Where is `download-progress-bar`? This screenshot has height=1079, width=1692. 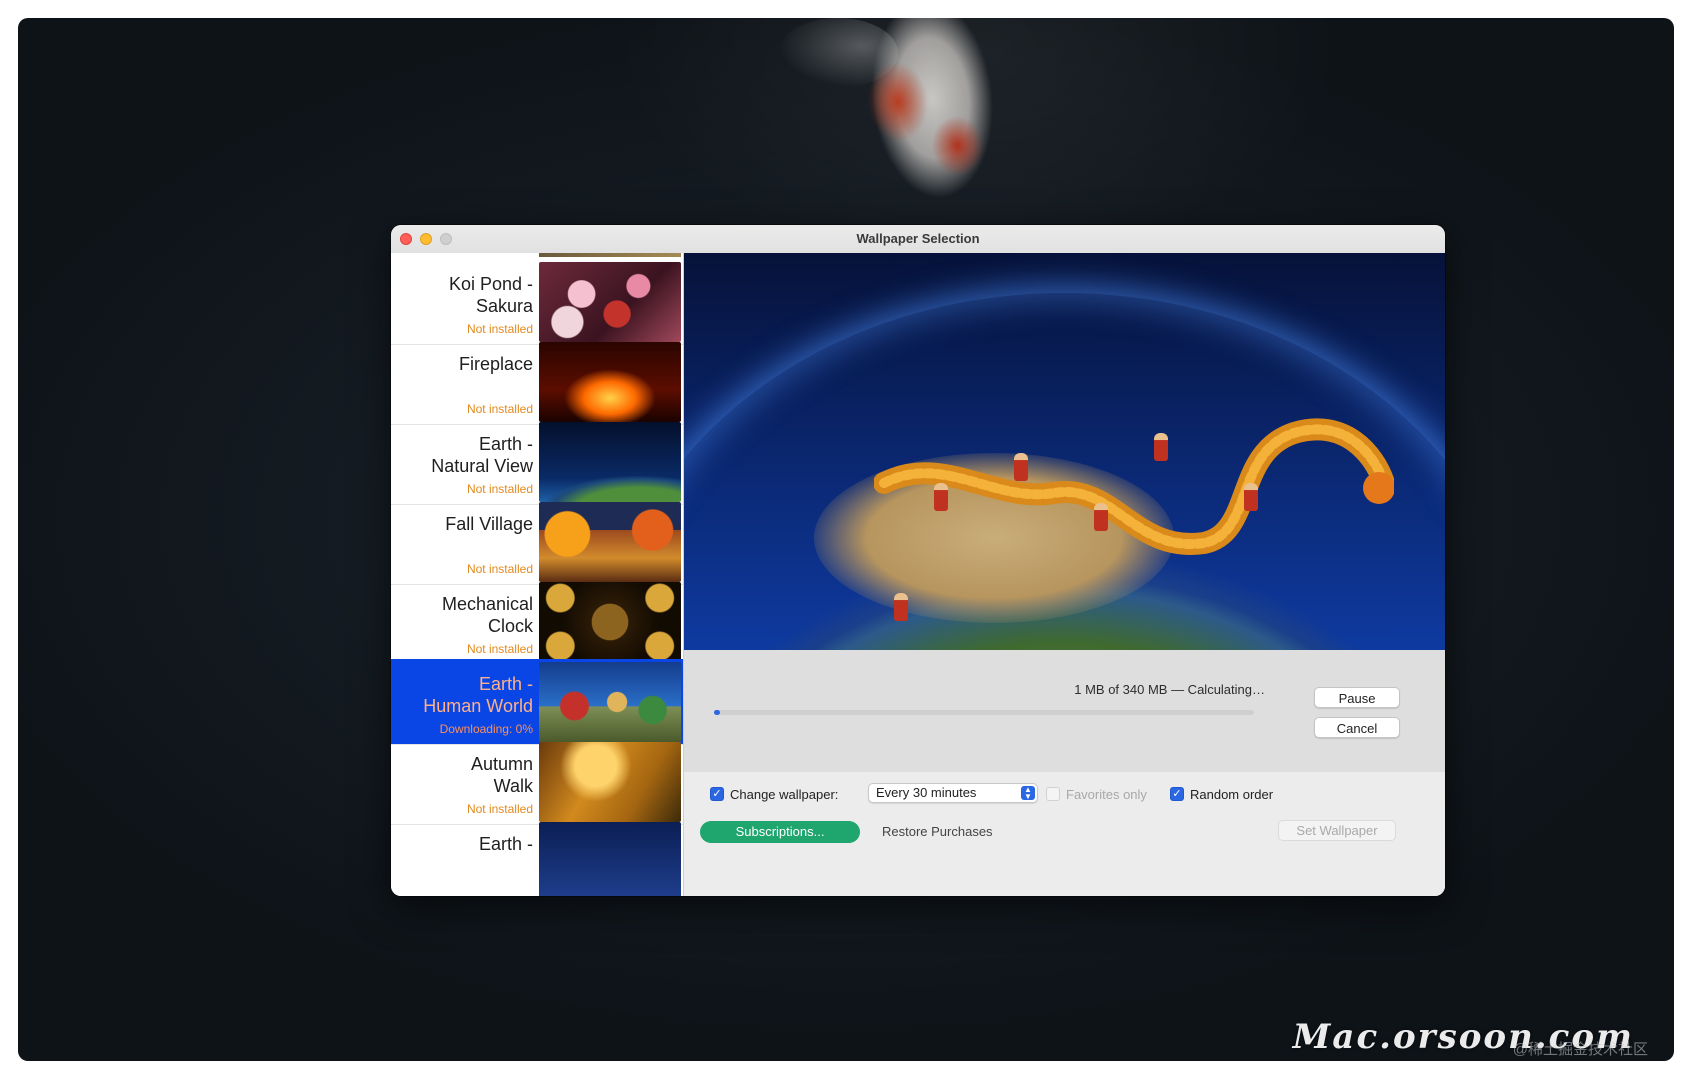
download-progress-bar is located at coordinates (984, 712).